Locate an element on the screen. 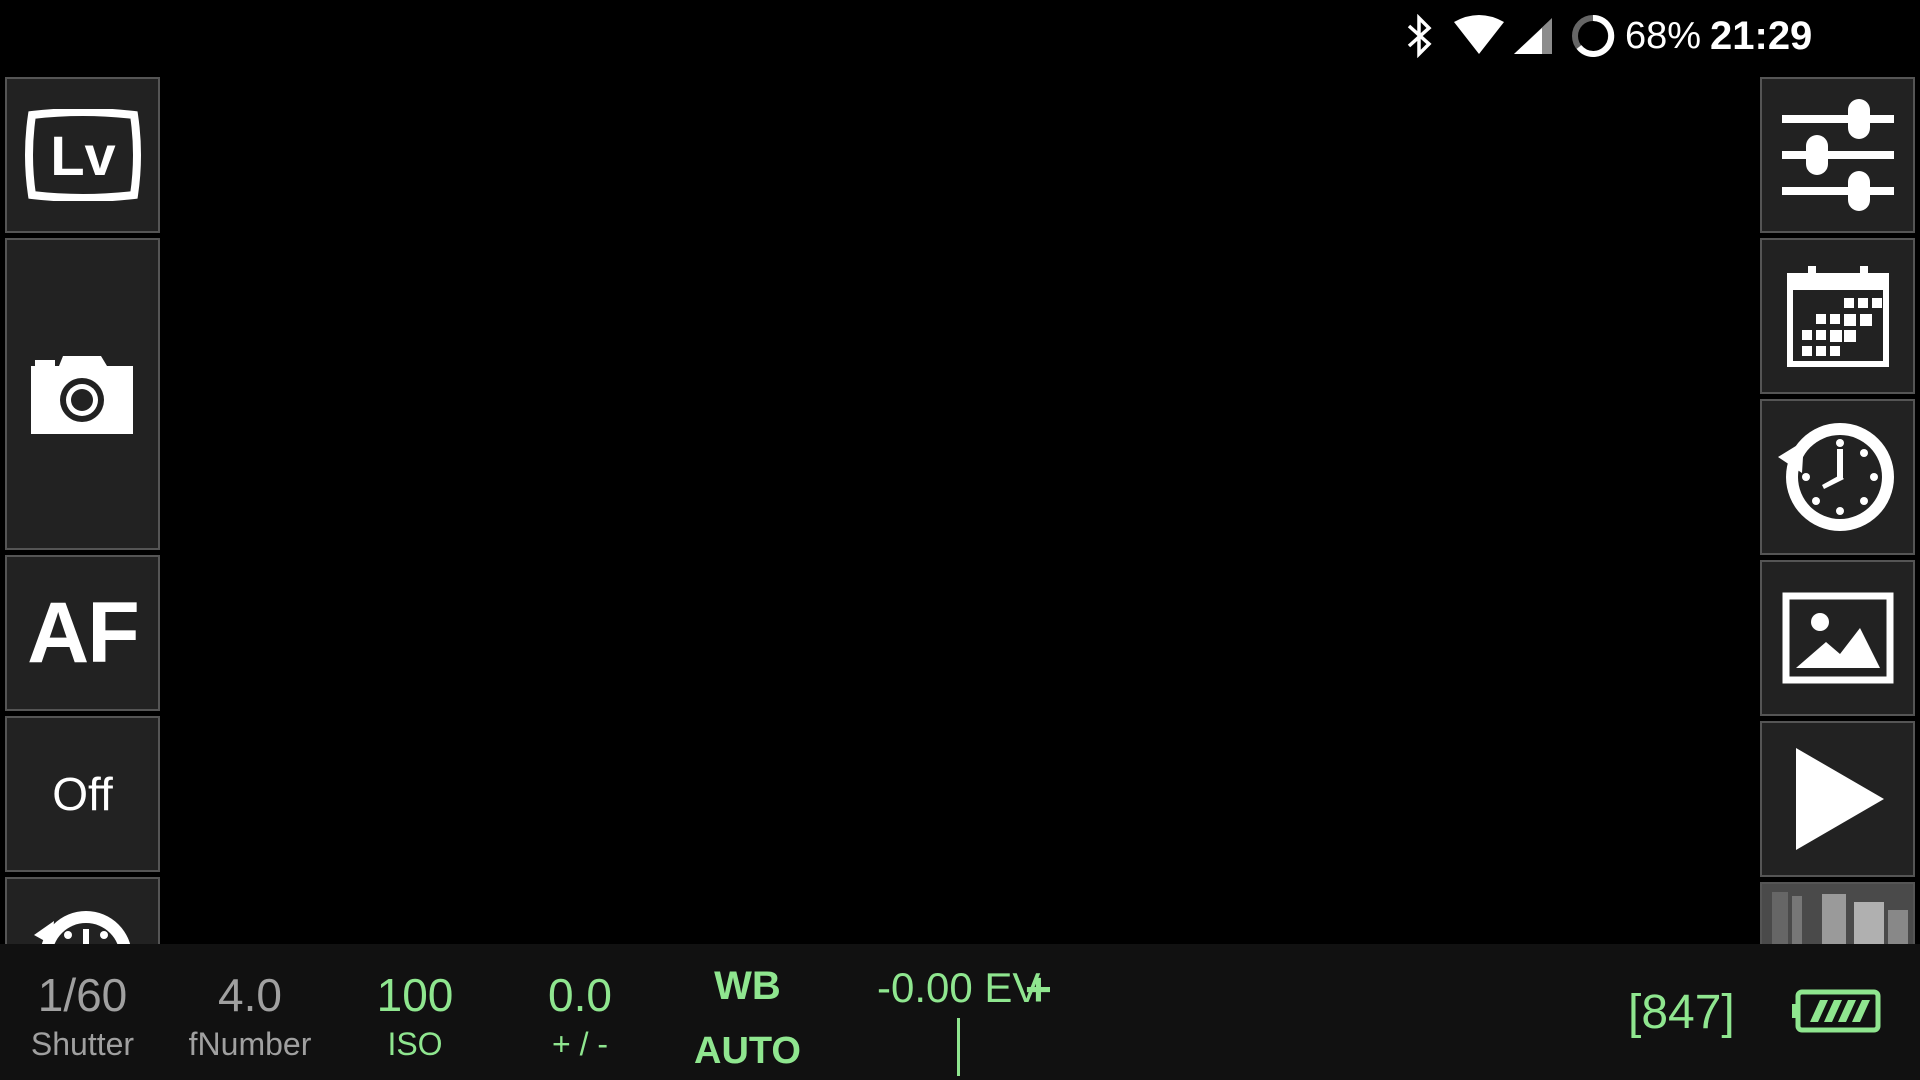 The height and width of the screenshot is (1080, 1920). wb-value: AUTO is located at coordinates (747, 1051).